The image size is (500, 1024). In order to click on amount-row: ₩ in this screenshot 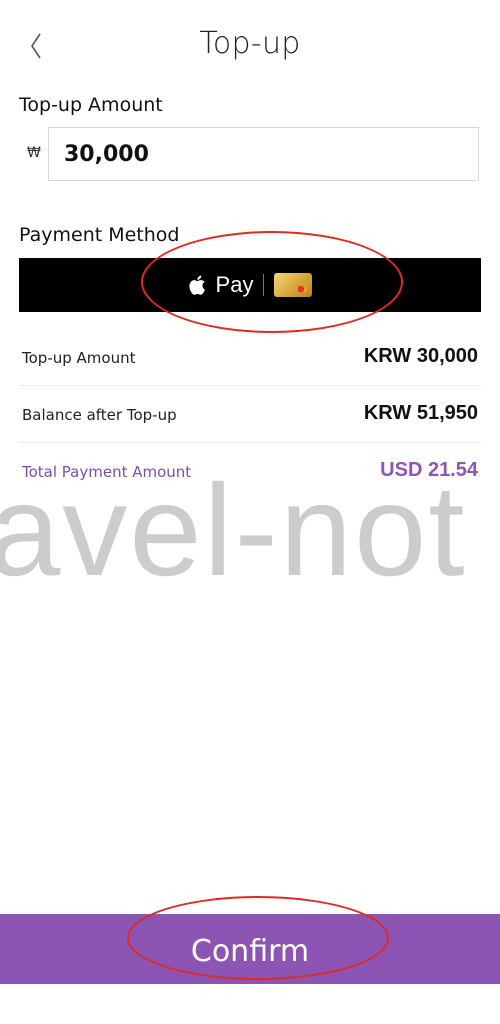, I will do `click(250, 155)`.